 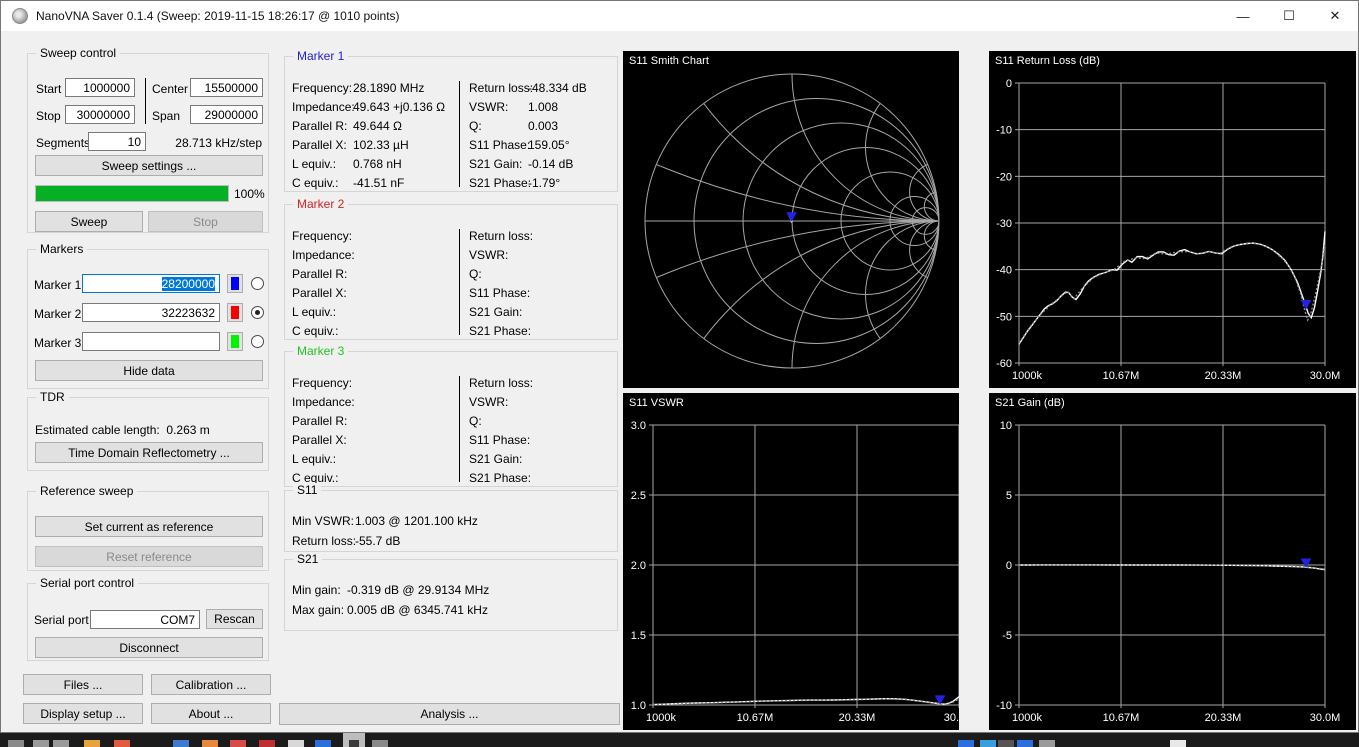 I want to click on svg-text: 0, so click(x=1009, y=84).